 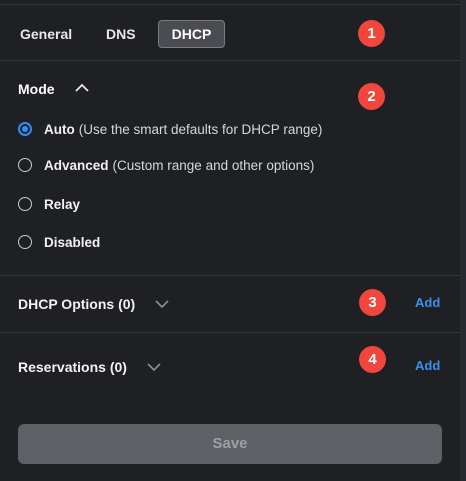 I want to click on reservations-add-link: Add, so click(x=427, y=365).